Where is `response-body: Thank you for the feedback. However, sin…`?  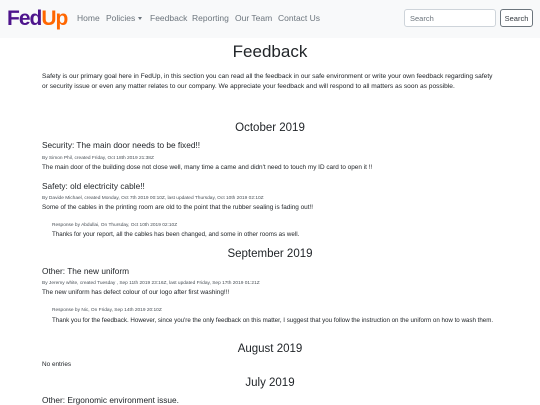
response-body: Thank you for the feedback. However, sin… is located at coordinates (273, 320).